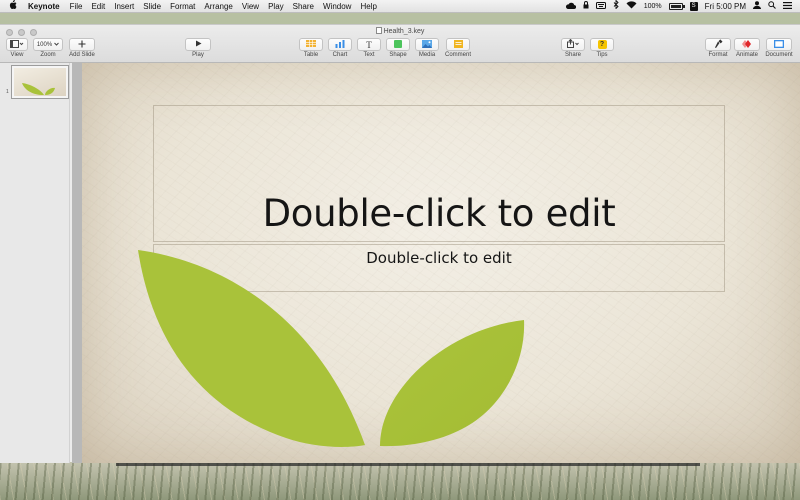 The height and width of the screenshot is (500, 800). Describe the element at coordinates (676, 6) in the screenshot. I see `battery-icon` at that location.